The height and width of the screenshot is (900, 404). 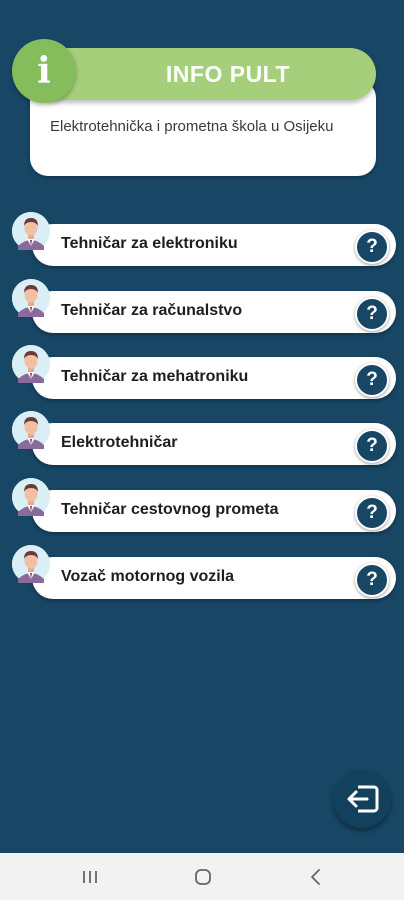 I want to click on list-item: Tehničar za računalstvo ?, so click(x=204, y=306).